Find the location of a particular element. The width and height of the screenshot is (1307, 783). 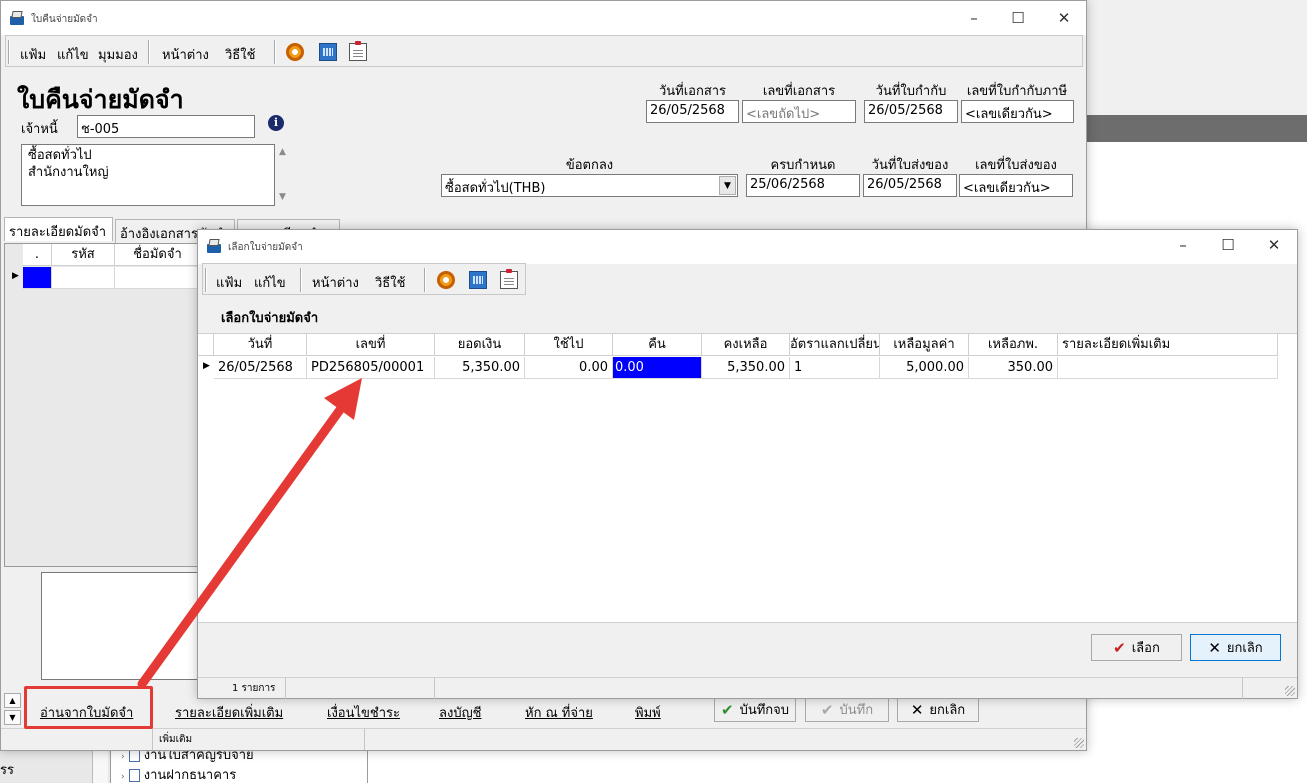

annotation-arrow is located at coordinates (249, 533).